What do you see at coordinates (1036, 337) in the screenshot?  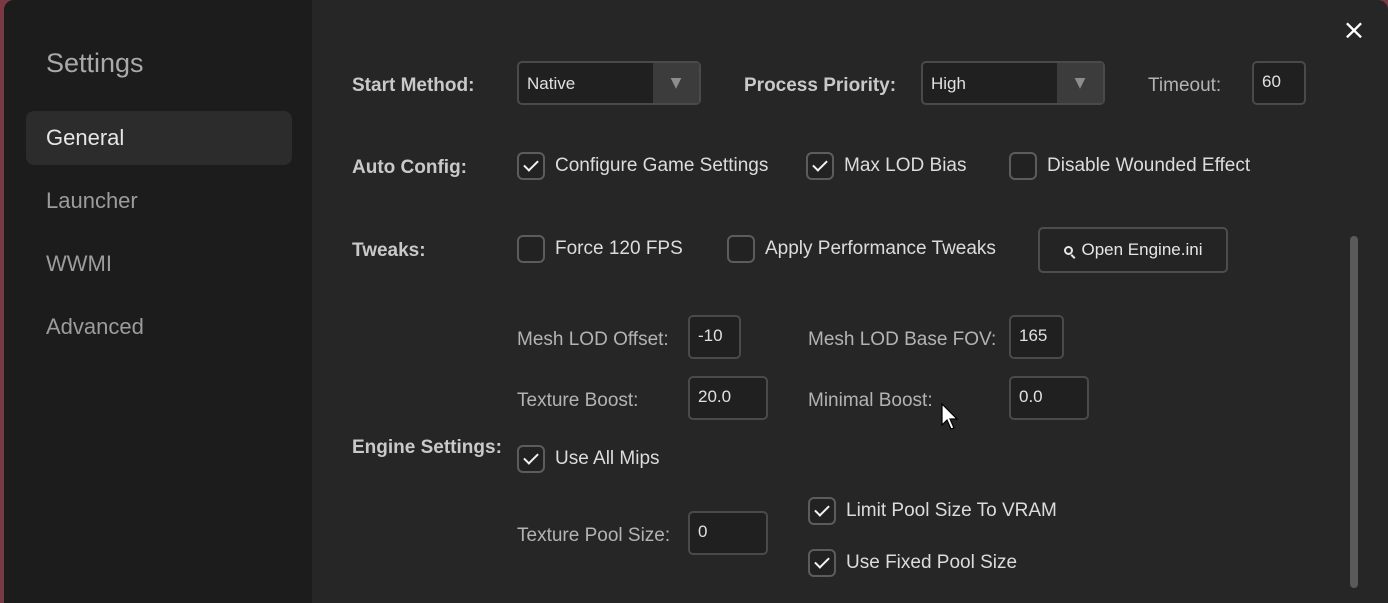 I see `mesh-lod-base-fov-input: 165` at bounding box center [1036, 337].